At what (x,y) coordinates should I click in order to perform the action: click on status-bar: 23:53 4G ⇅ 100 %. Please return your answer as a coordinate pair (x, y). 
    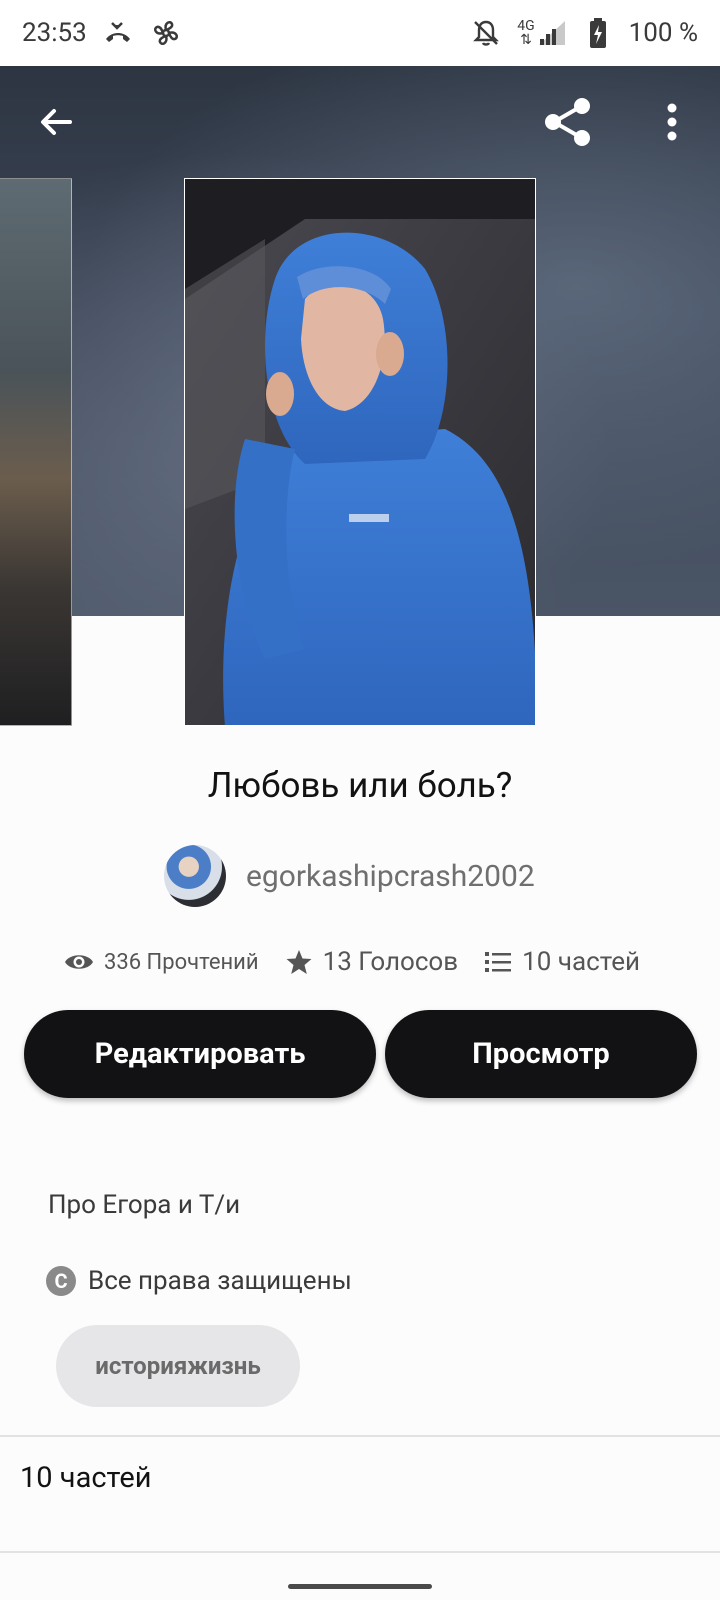
    Looking at the image, I should click on (360, 33).